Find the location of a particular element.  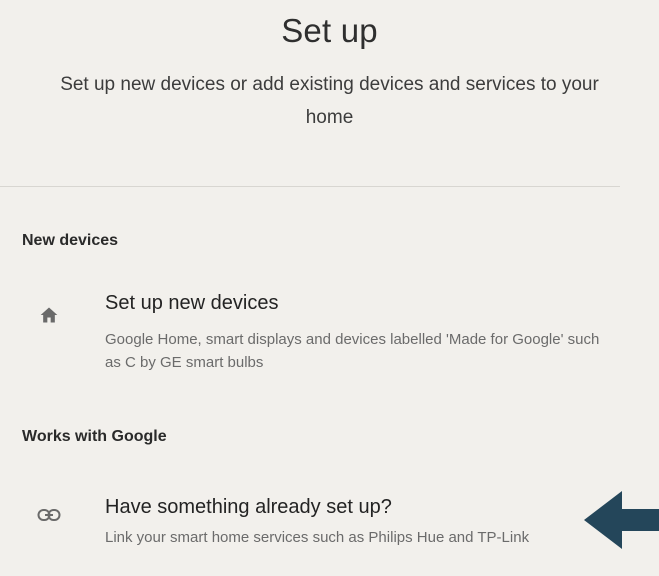

divider is located at coordinates (310, 186).